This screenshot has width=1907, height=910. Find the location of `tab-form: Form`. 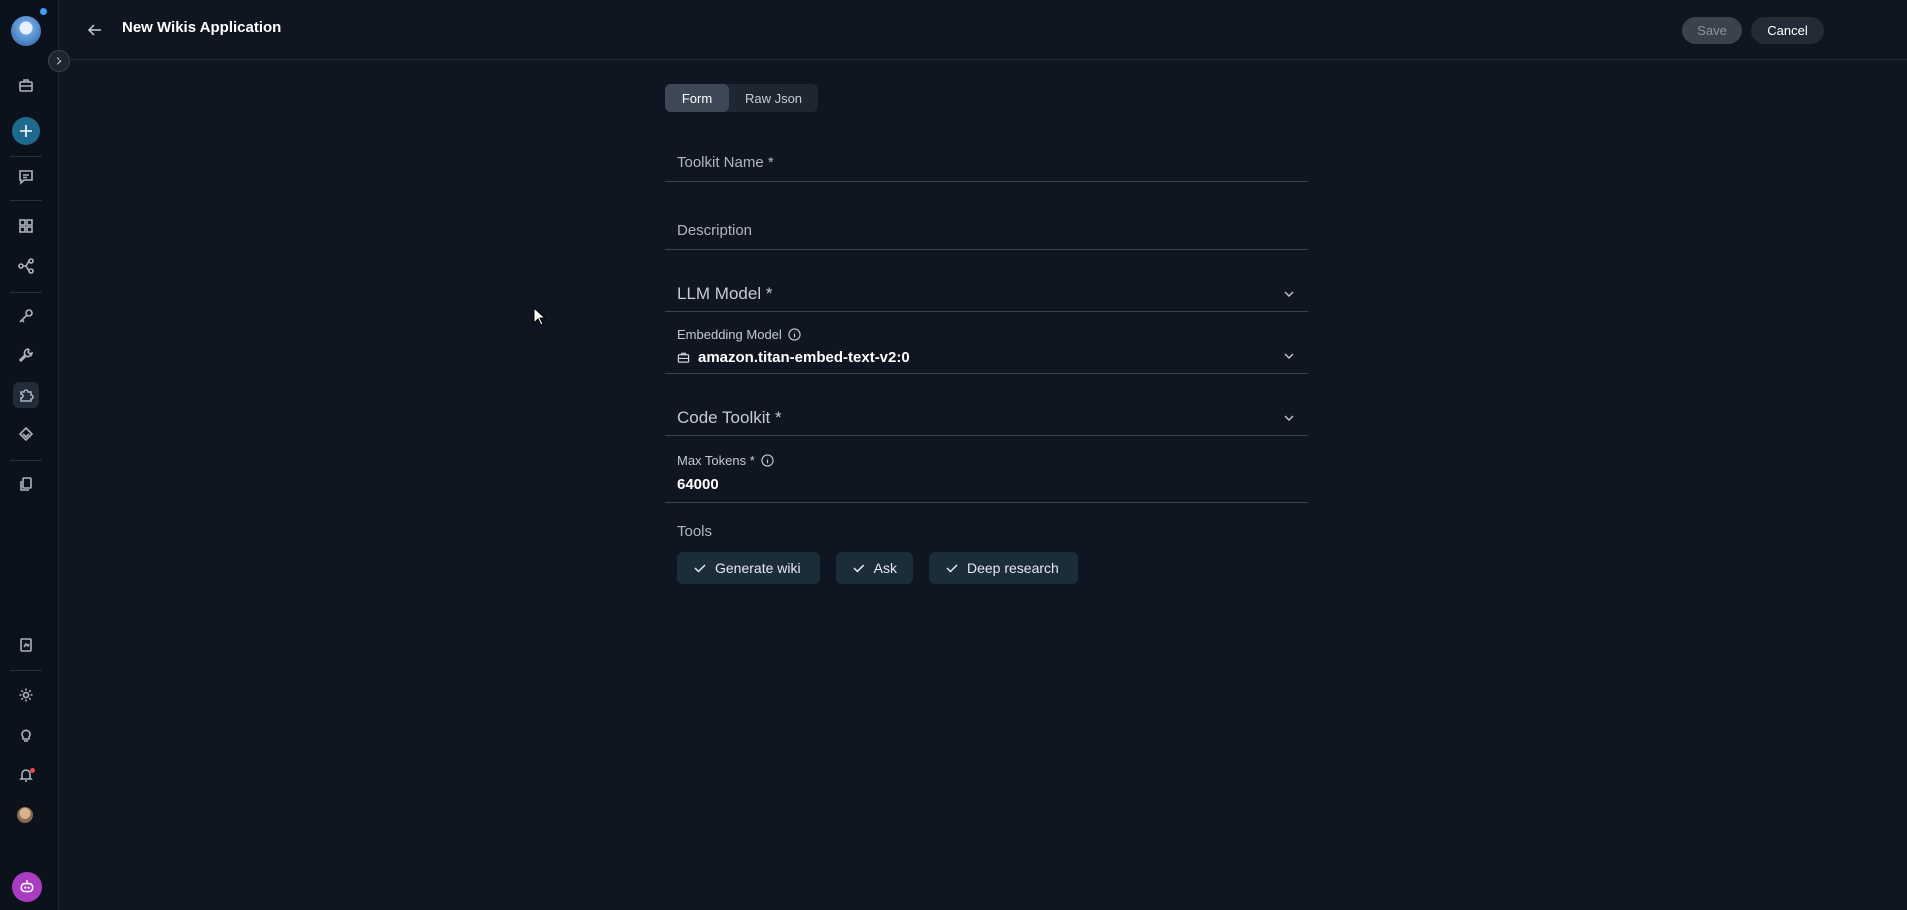

tab-form: Form is located at coordinates (697, 98).